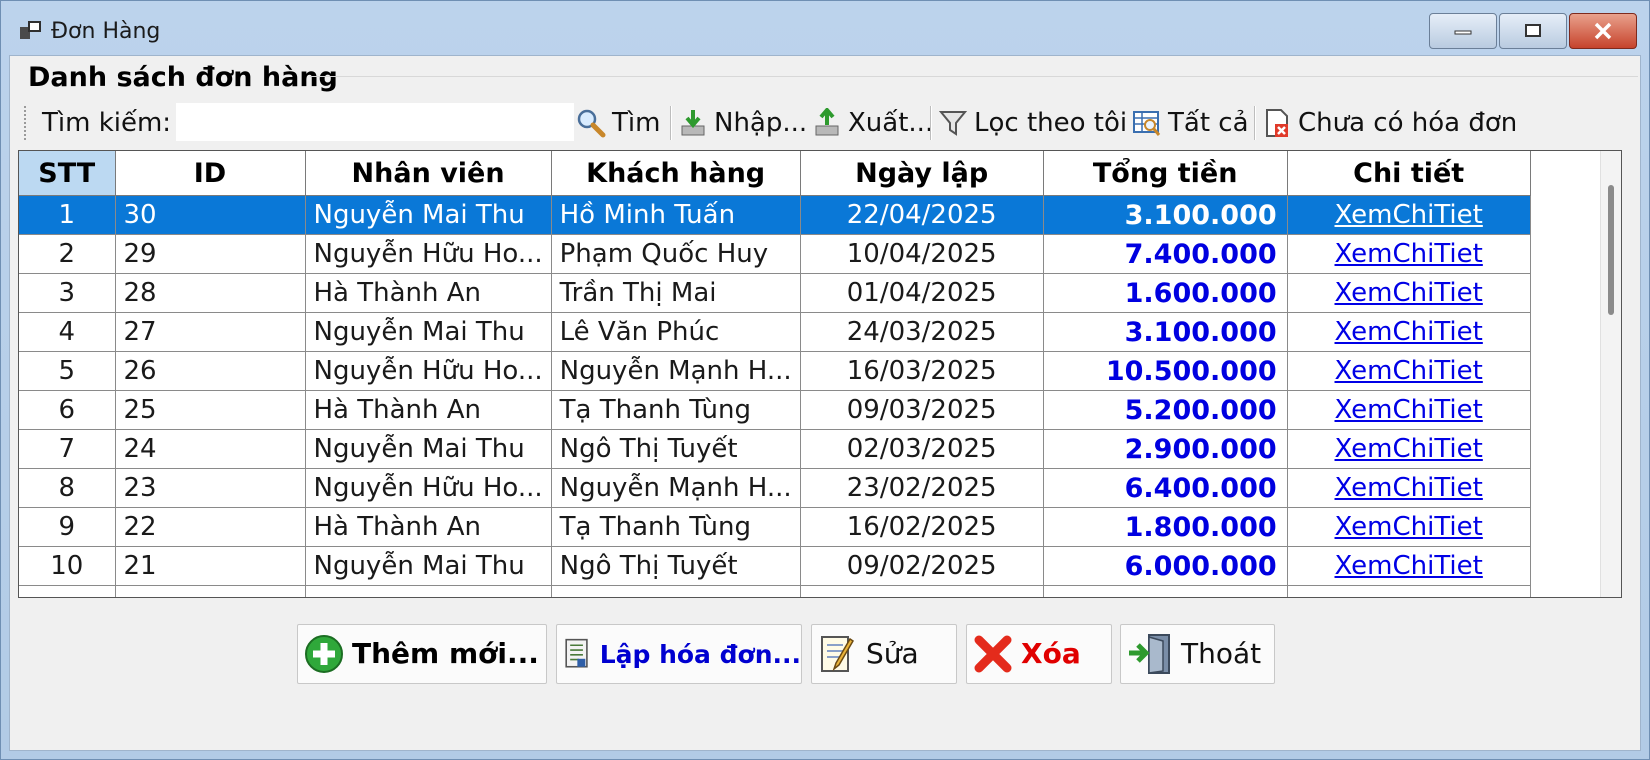 The height and width of the screenshot is (760, 1650). Describe the element at coordinates (67, 527) in the screenshot. I see `cell-stt: 9` at that location.